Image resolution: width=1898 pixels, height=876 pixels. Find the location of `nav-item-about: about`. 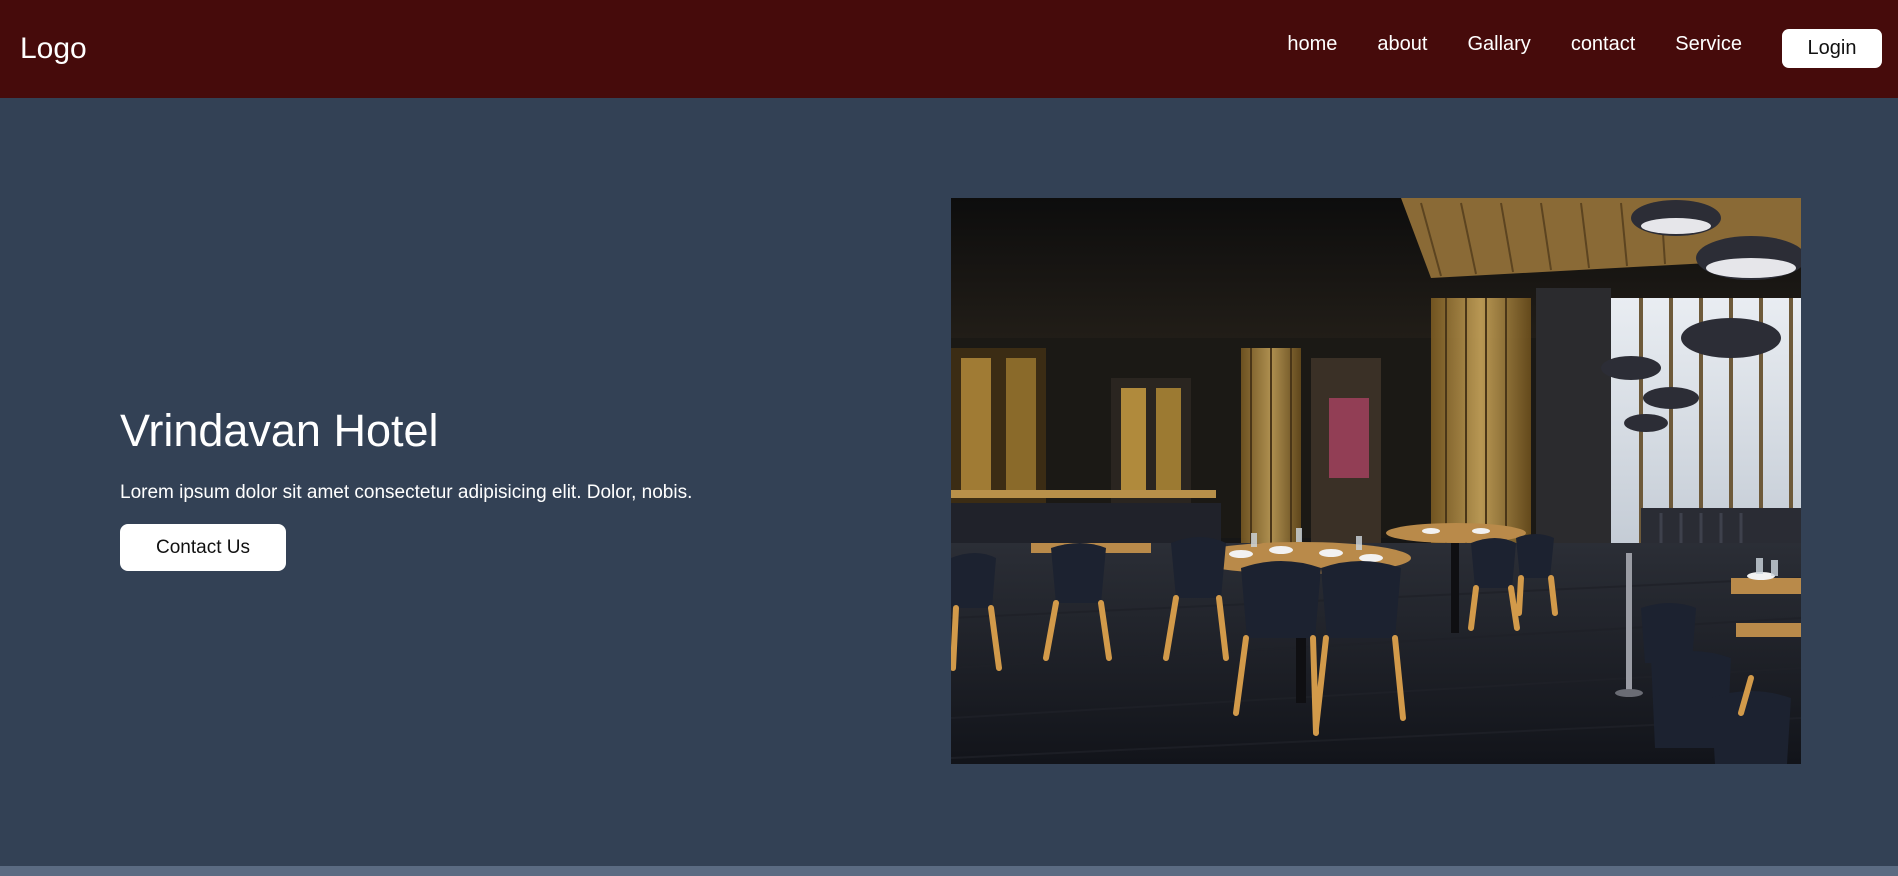

nav-item-about: about is located at coordinates (1402, 44).